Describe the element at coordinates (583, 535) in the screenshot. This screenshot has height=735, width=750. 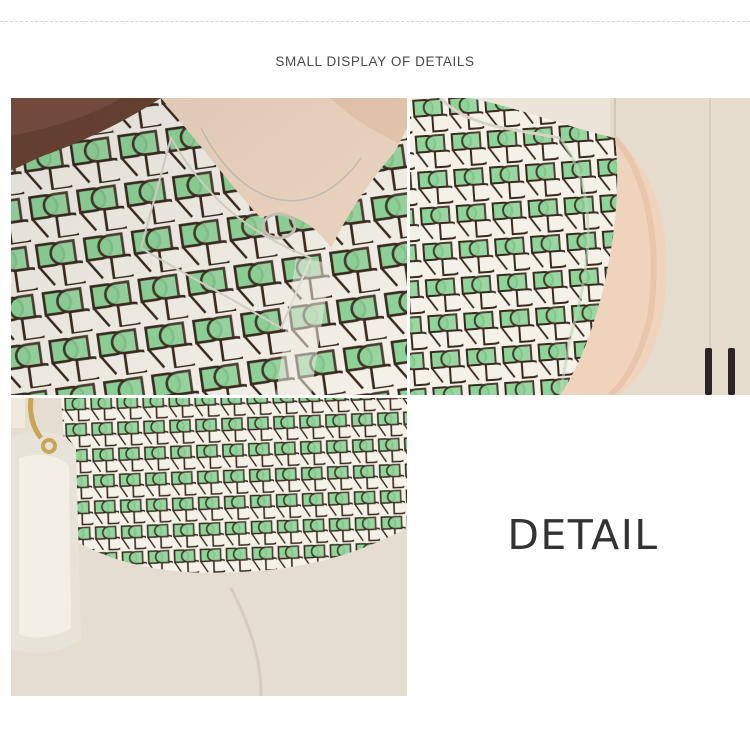
I see `detail-label: DETAIL` at that location.